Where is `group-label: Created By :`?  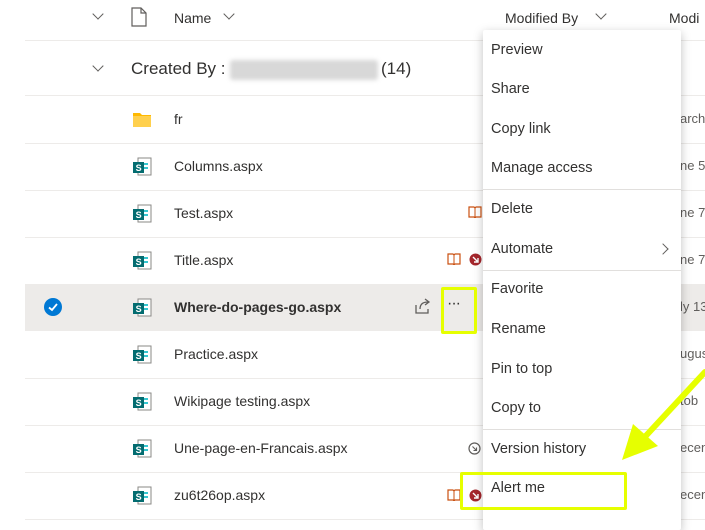
group-label: Created By : is located at coordinates (178, 68).